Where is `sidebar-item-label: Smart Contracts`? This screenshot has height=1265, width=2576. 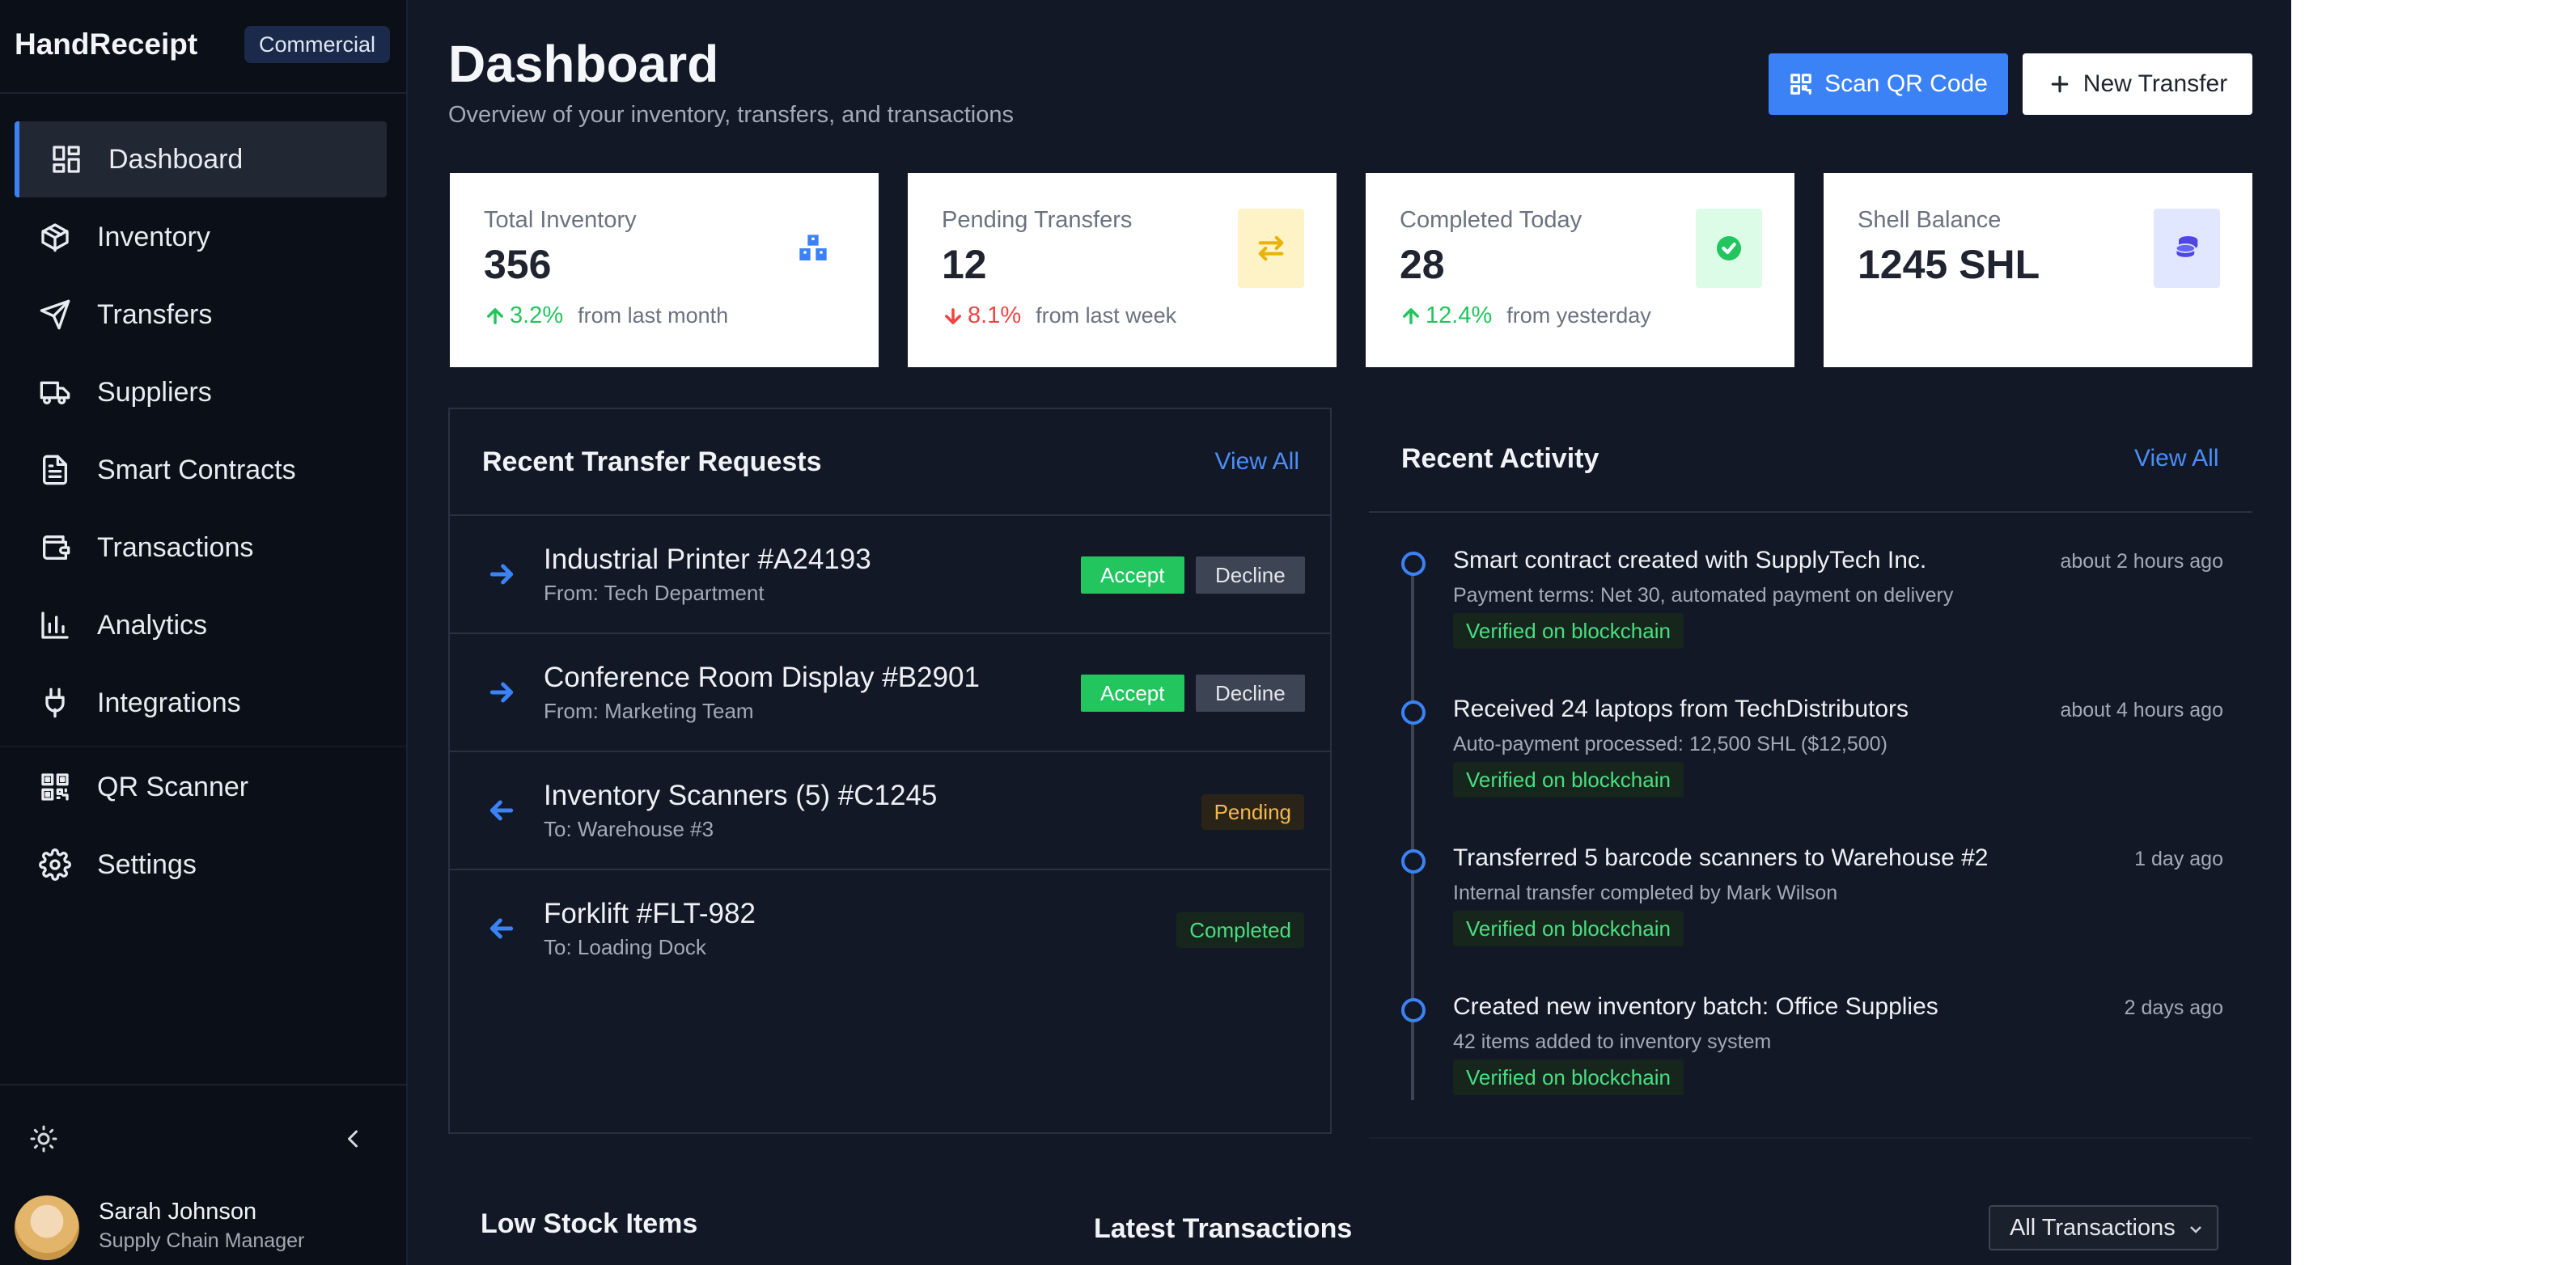 sidebar-item-label: Smart Contracts is located at coordinates (196, 469).